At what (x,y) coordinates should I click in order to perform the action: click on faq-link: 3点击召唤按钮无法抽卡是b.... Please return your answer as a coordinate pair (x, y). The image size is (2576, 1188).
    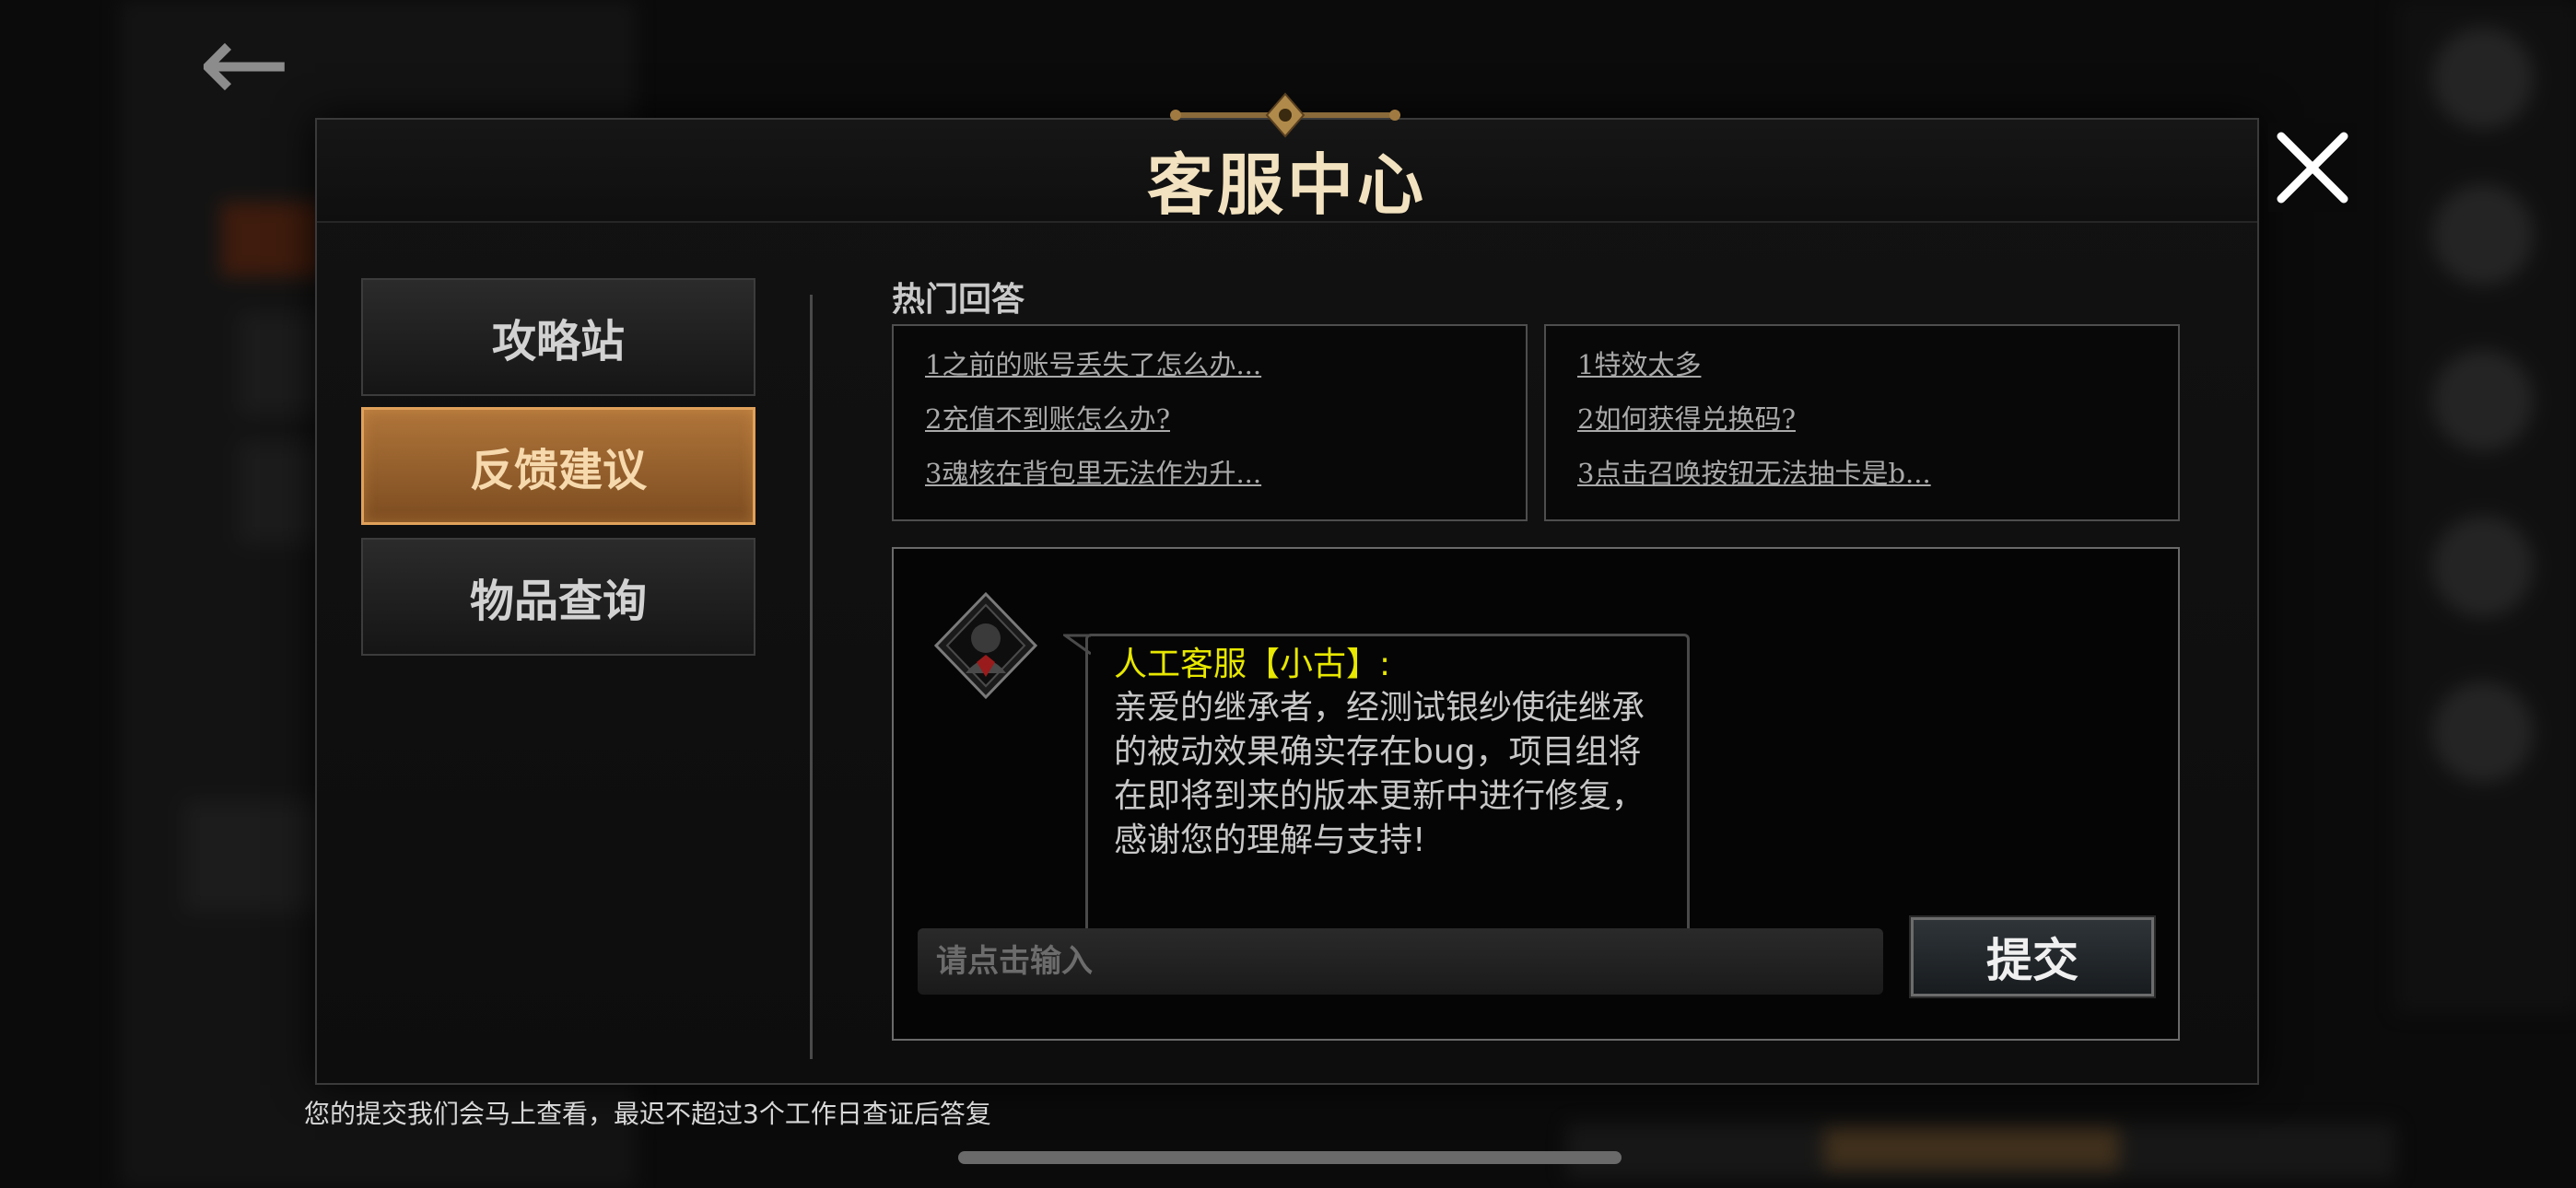
    Looking at the image, I should click on (1877, 482).